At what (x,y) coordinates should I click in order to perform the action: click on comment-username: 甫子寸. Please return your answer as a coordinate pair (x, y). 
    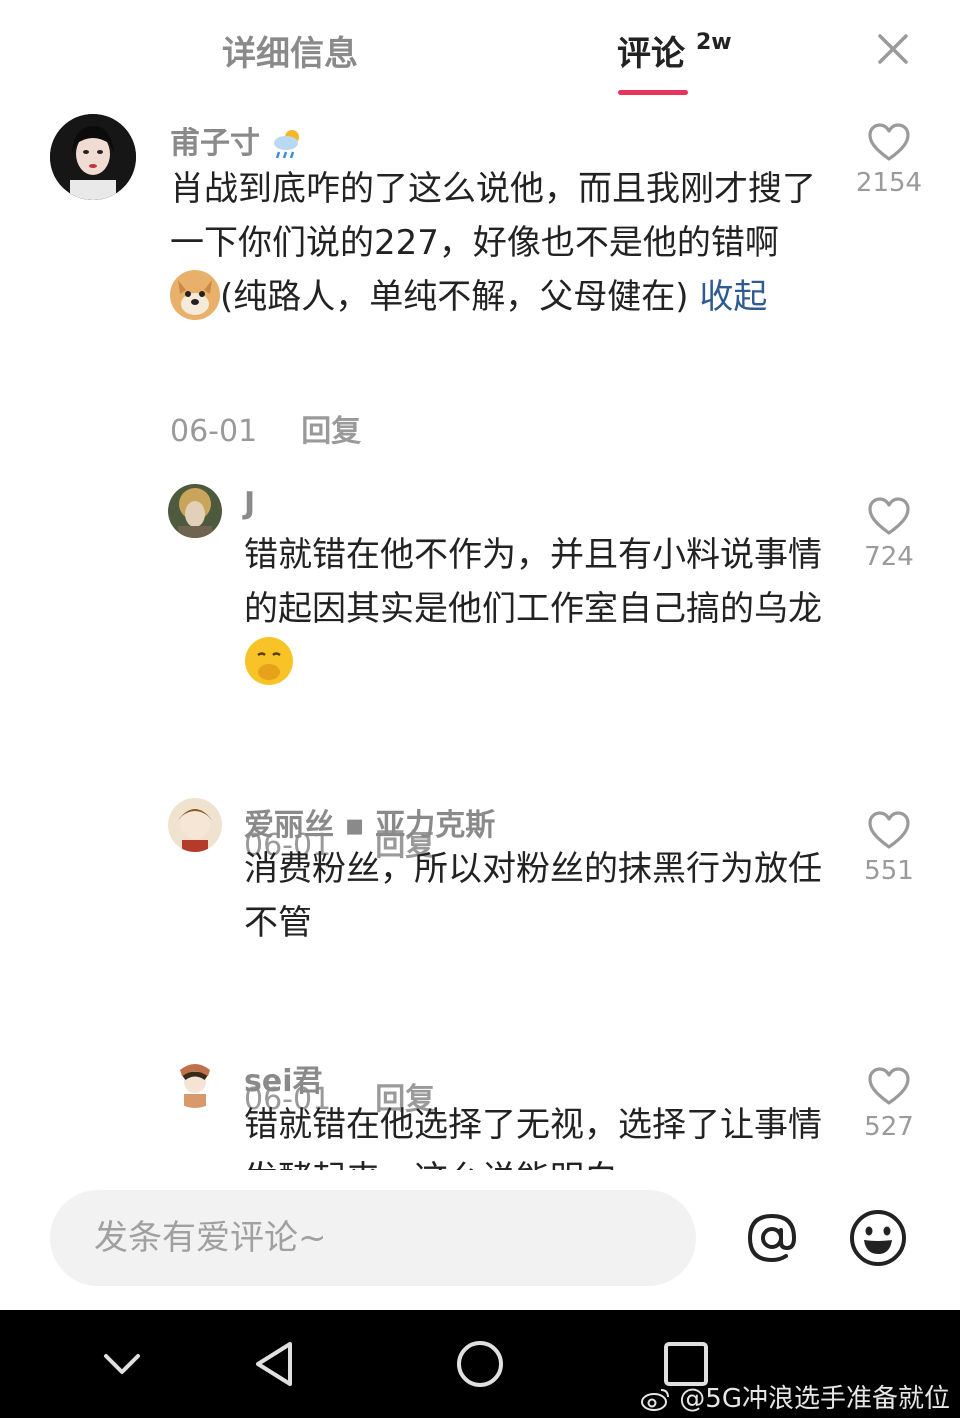
    Looking at the image, I should click on (238, 140).